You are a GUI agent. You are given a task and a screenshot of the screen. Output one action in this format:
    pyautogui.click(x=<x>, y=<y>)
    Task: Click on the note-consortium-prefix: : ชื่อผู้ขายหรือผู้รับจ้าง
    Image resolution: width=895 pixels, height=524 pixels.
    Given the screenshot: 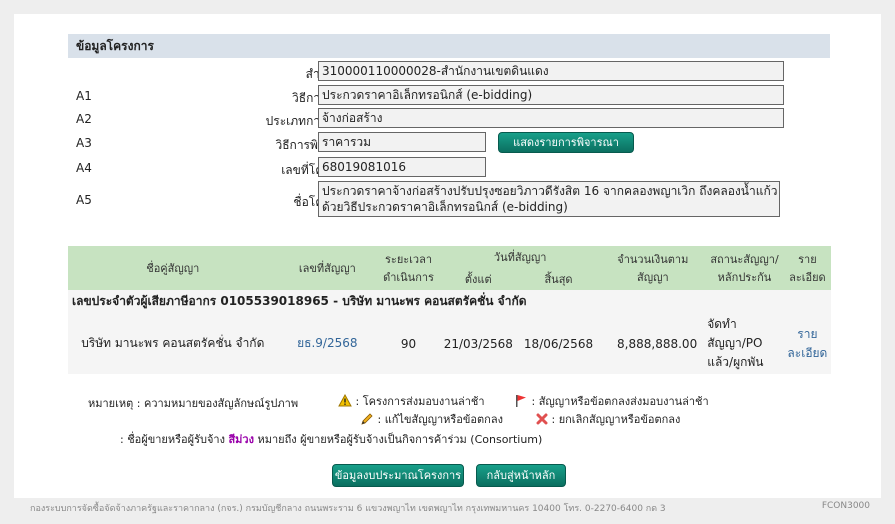 What is the action you would take?
    pyautogui.click(x=172, y=439)
    